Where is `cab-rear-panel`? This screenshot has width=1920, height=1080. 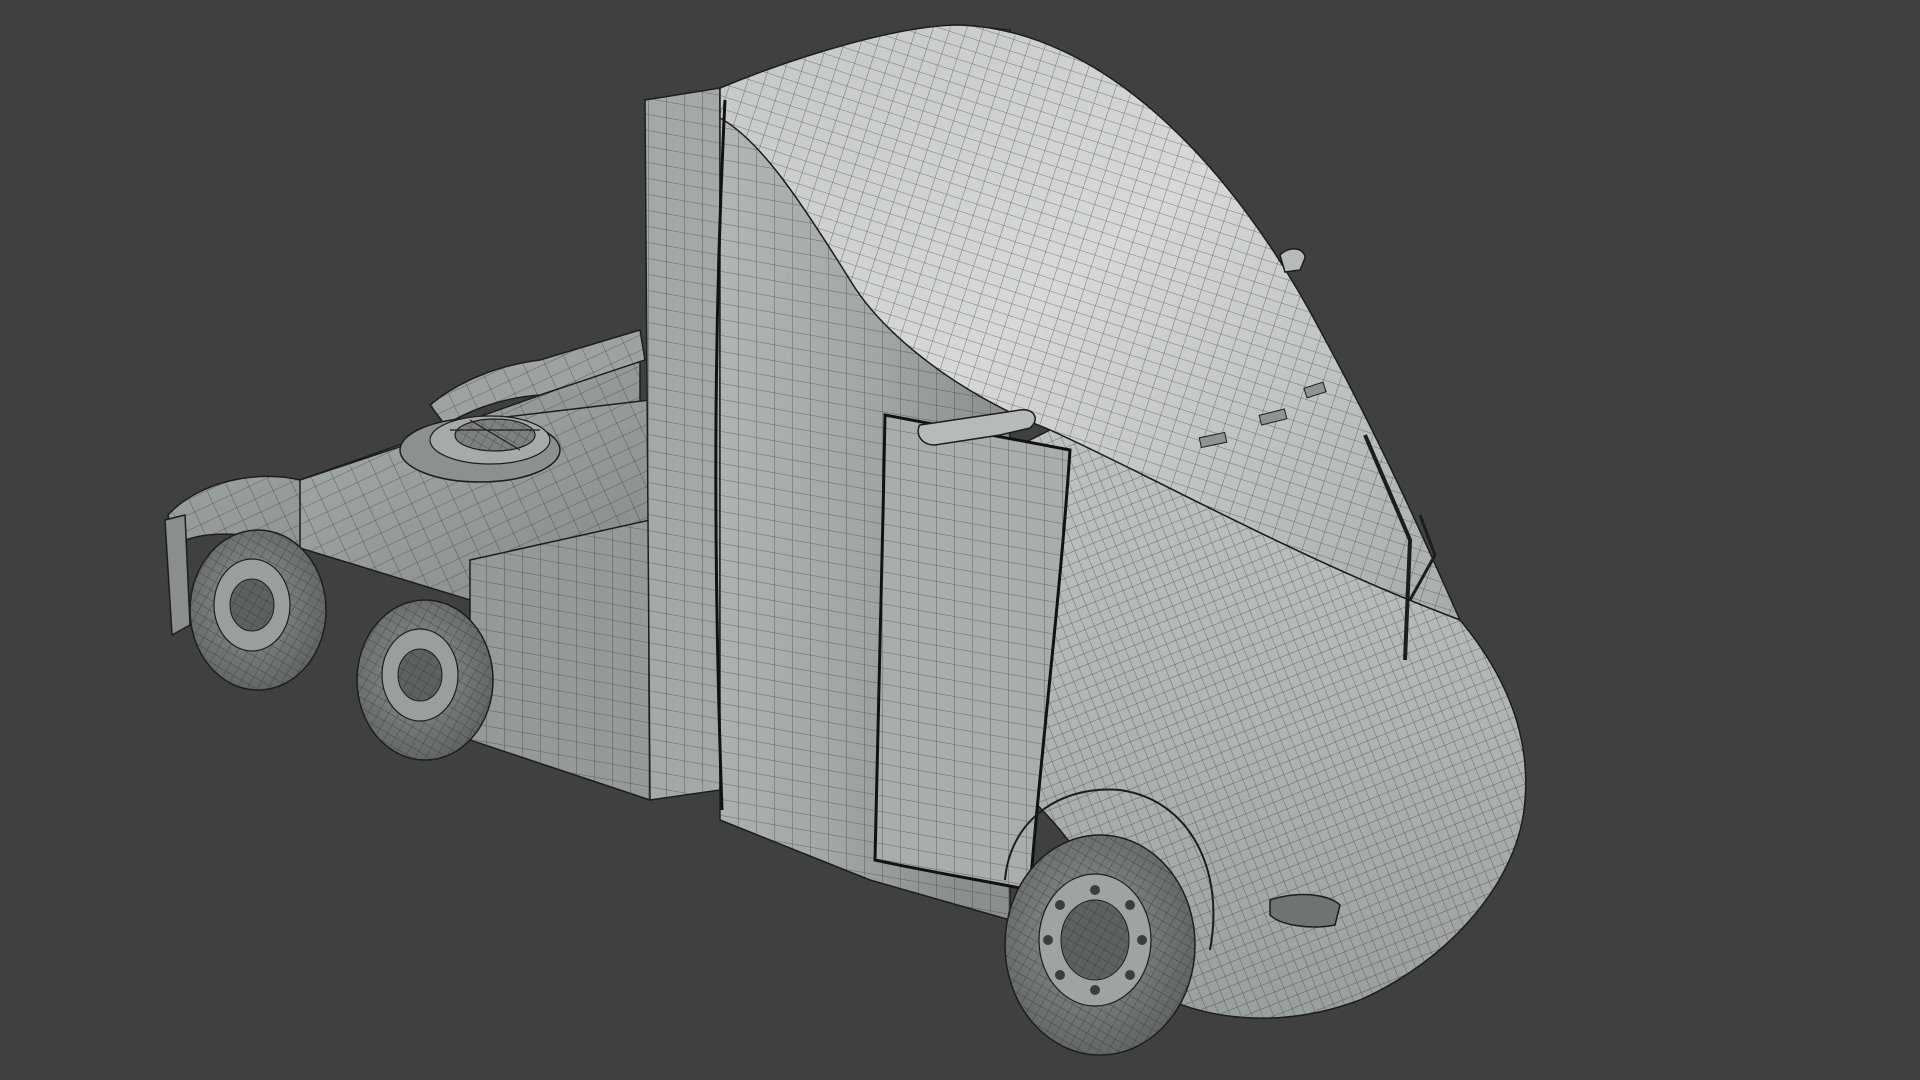 cab-rear-panel is located at coordinates (682, 444).